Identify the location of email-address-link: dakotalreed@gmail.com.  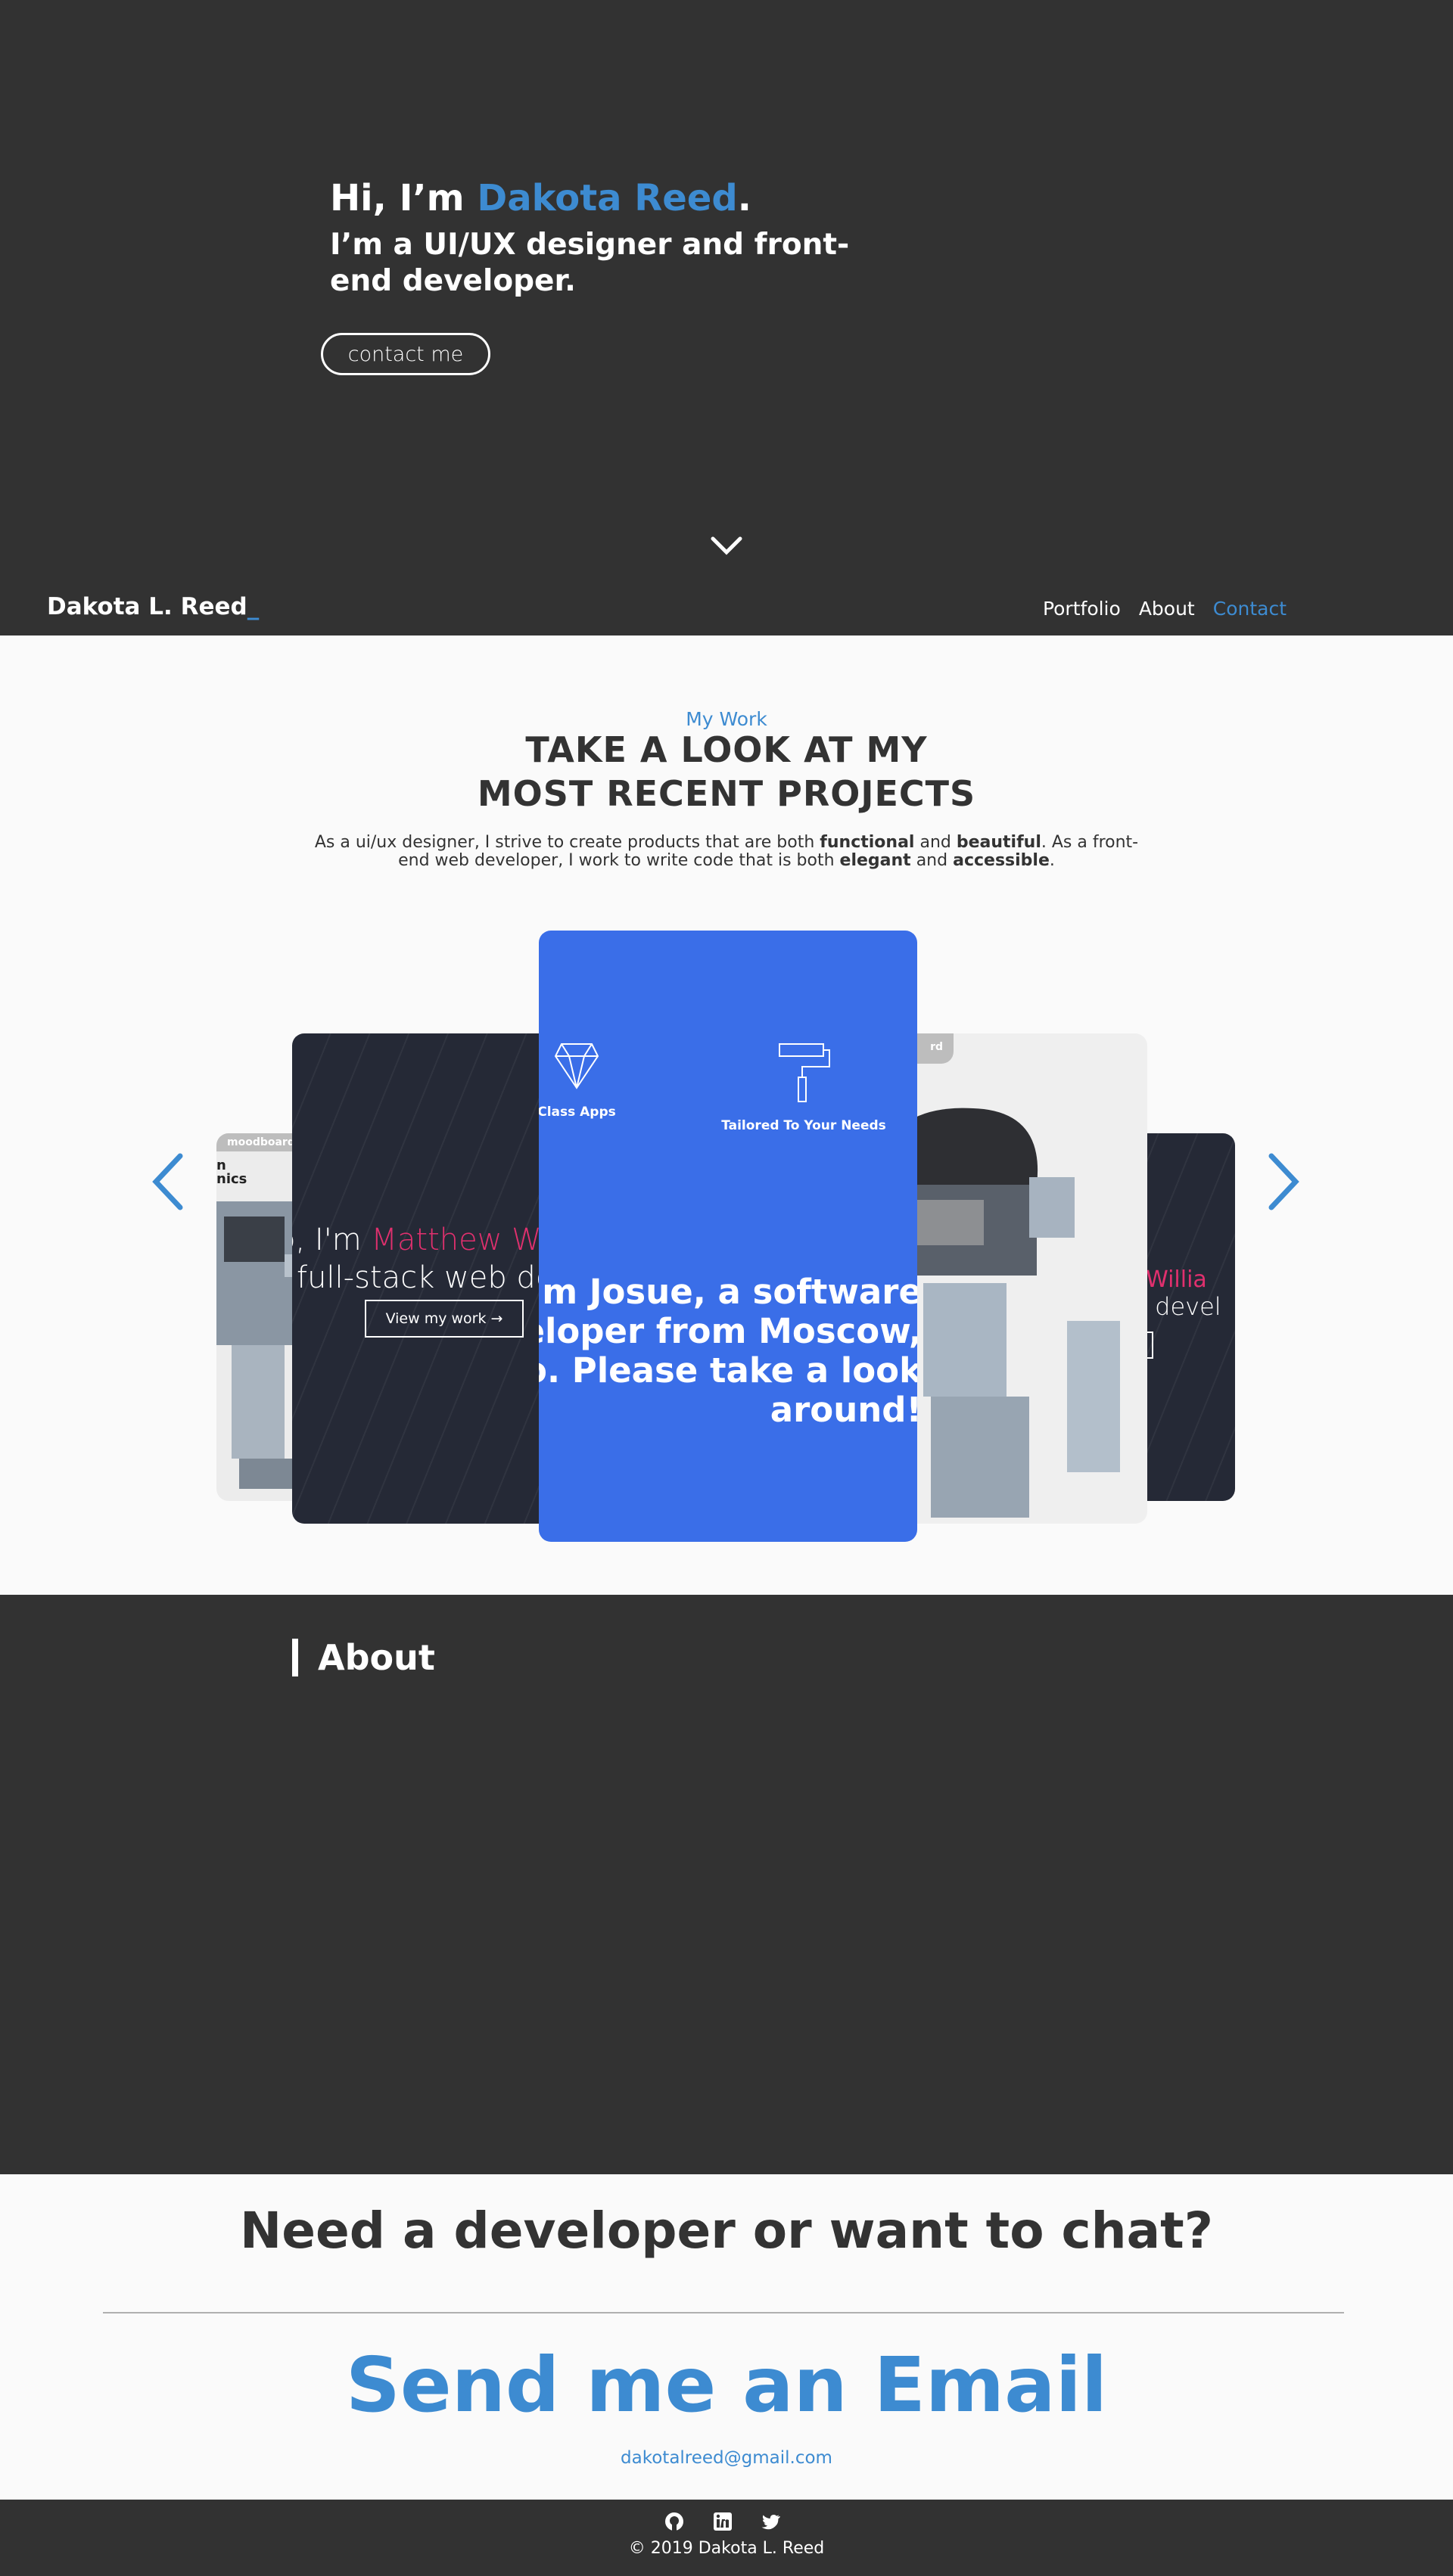
(726, 2458).